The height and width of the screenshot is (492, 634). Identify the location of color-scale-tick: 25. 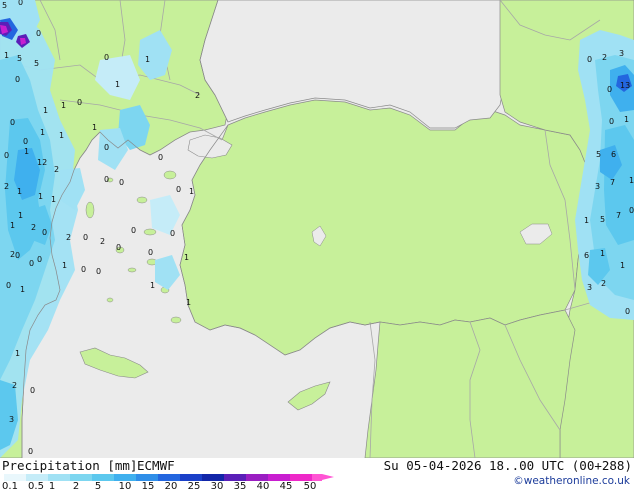
(194, 486).